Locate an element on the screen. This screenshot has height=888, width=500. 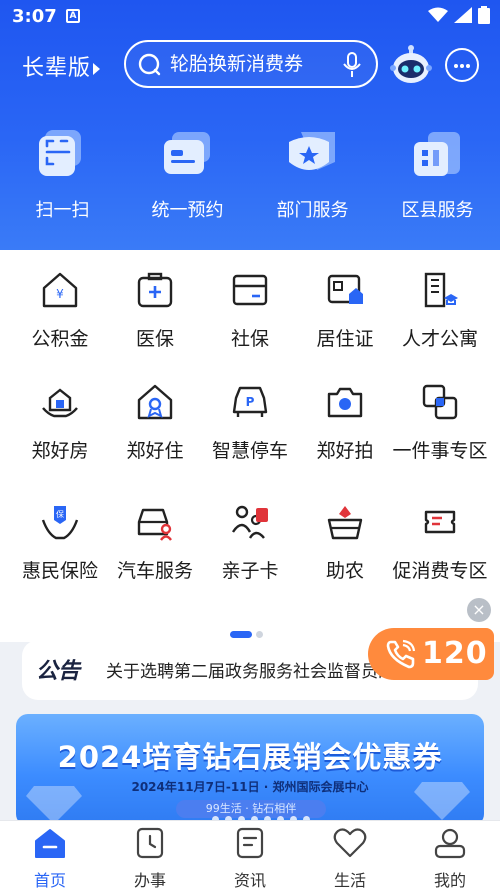
smart-parking-icon: P is located at coordinates (250, 401).